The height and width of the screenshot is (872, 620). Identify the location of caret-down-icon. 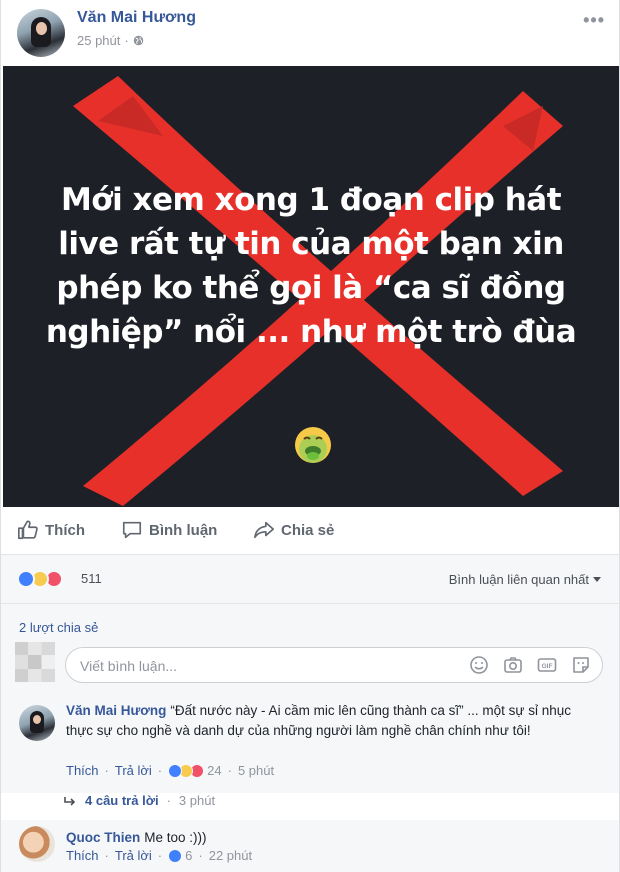
(597, 579).